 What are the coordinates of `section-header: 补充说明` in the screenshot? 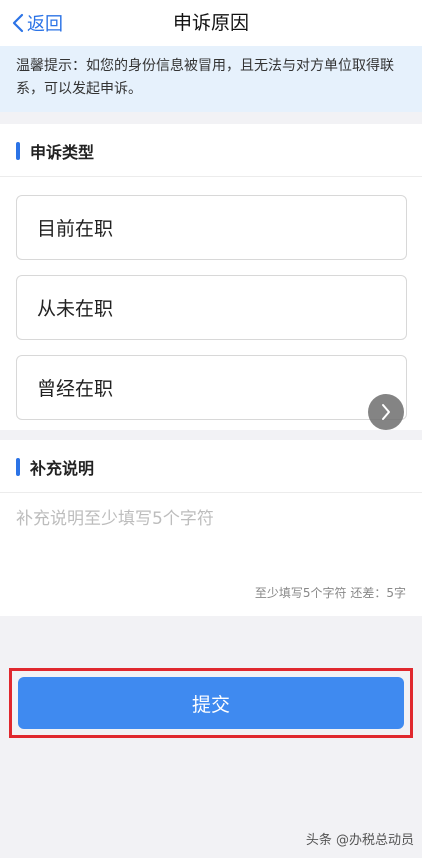 It's located at (55, 467).